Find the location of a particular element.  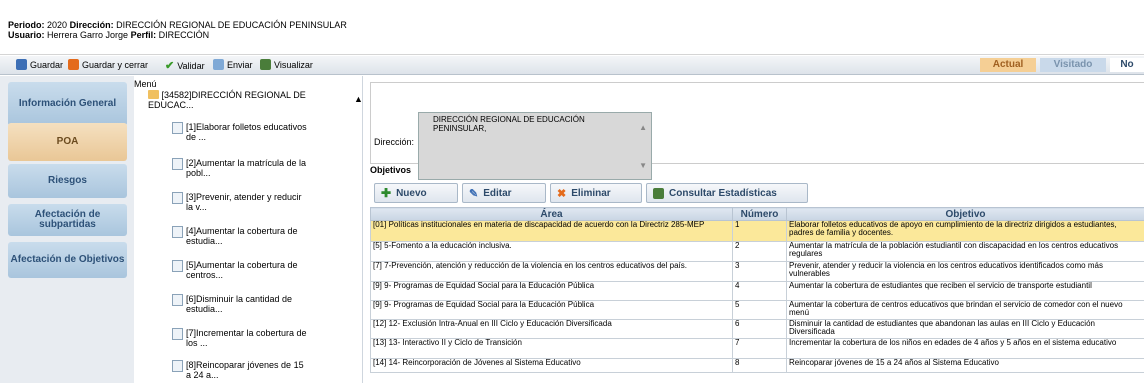

view-icon is located at coordinates (265, 64).